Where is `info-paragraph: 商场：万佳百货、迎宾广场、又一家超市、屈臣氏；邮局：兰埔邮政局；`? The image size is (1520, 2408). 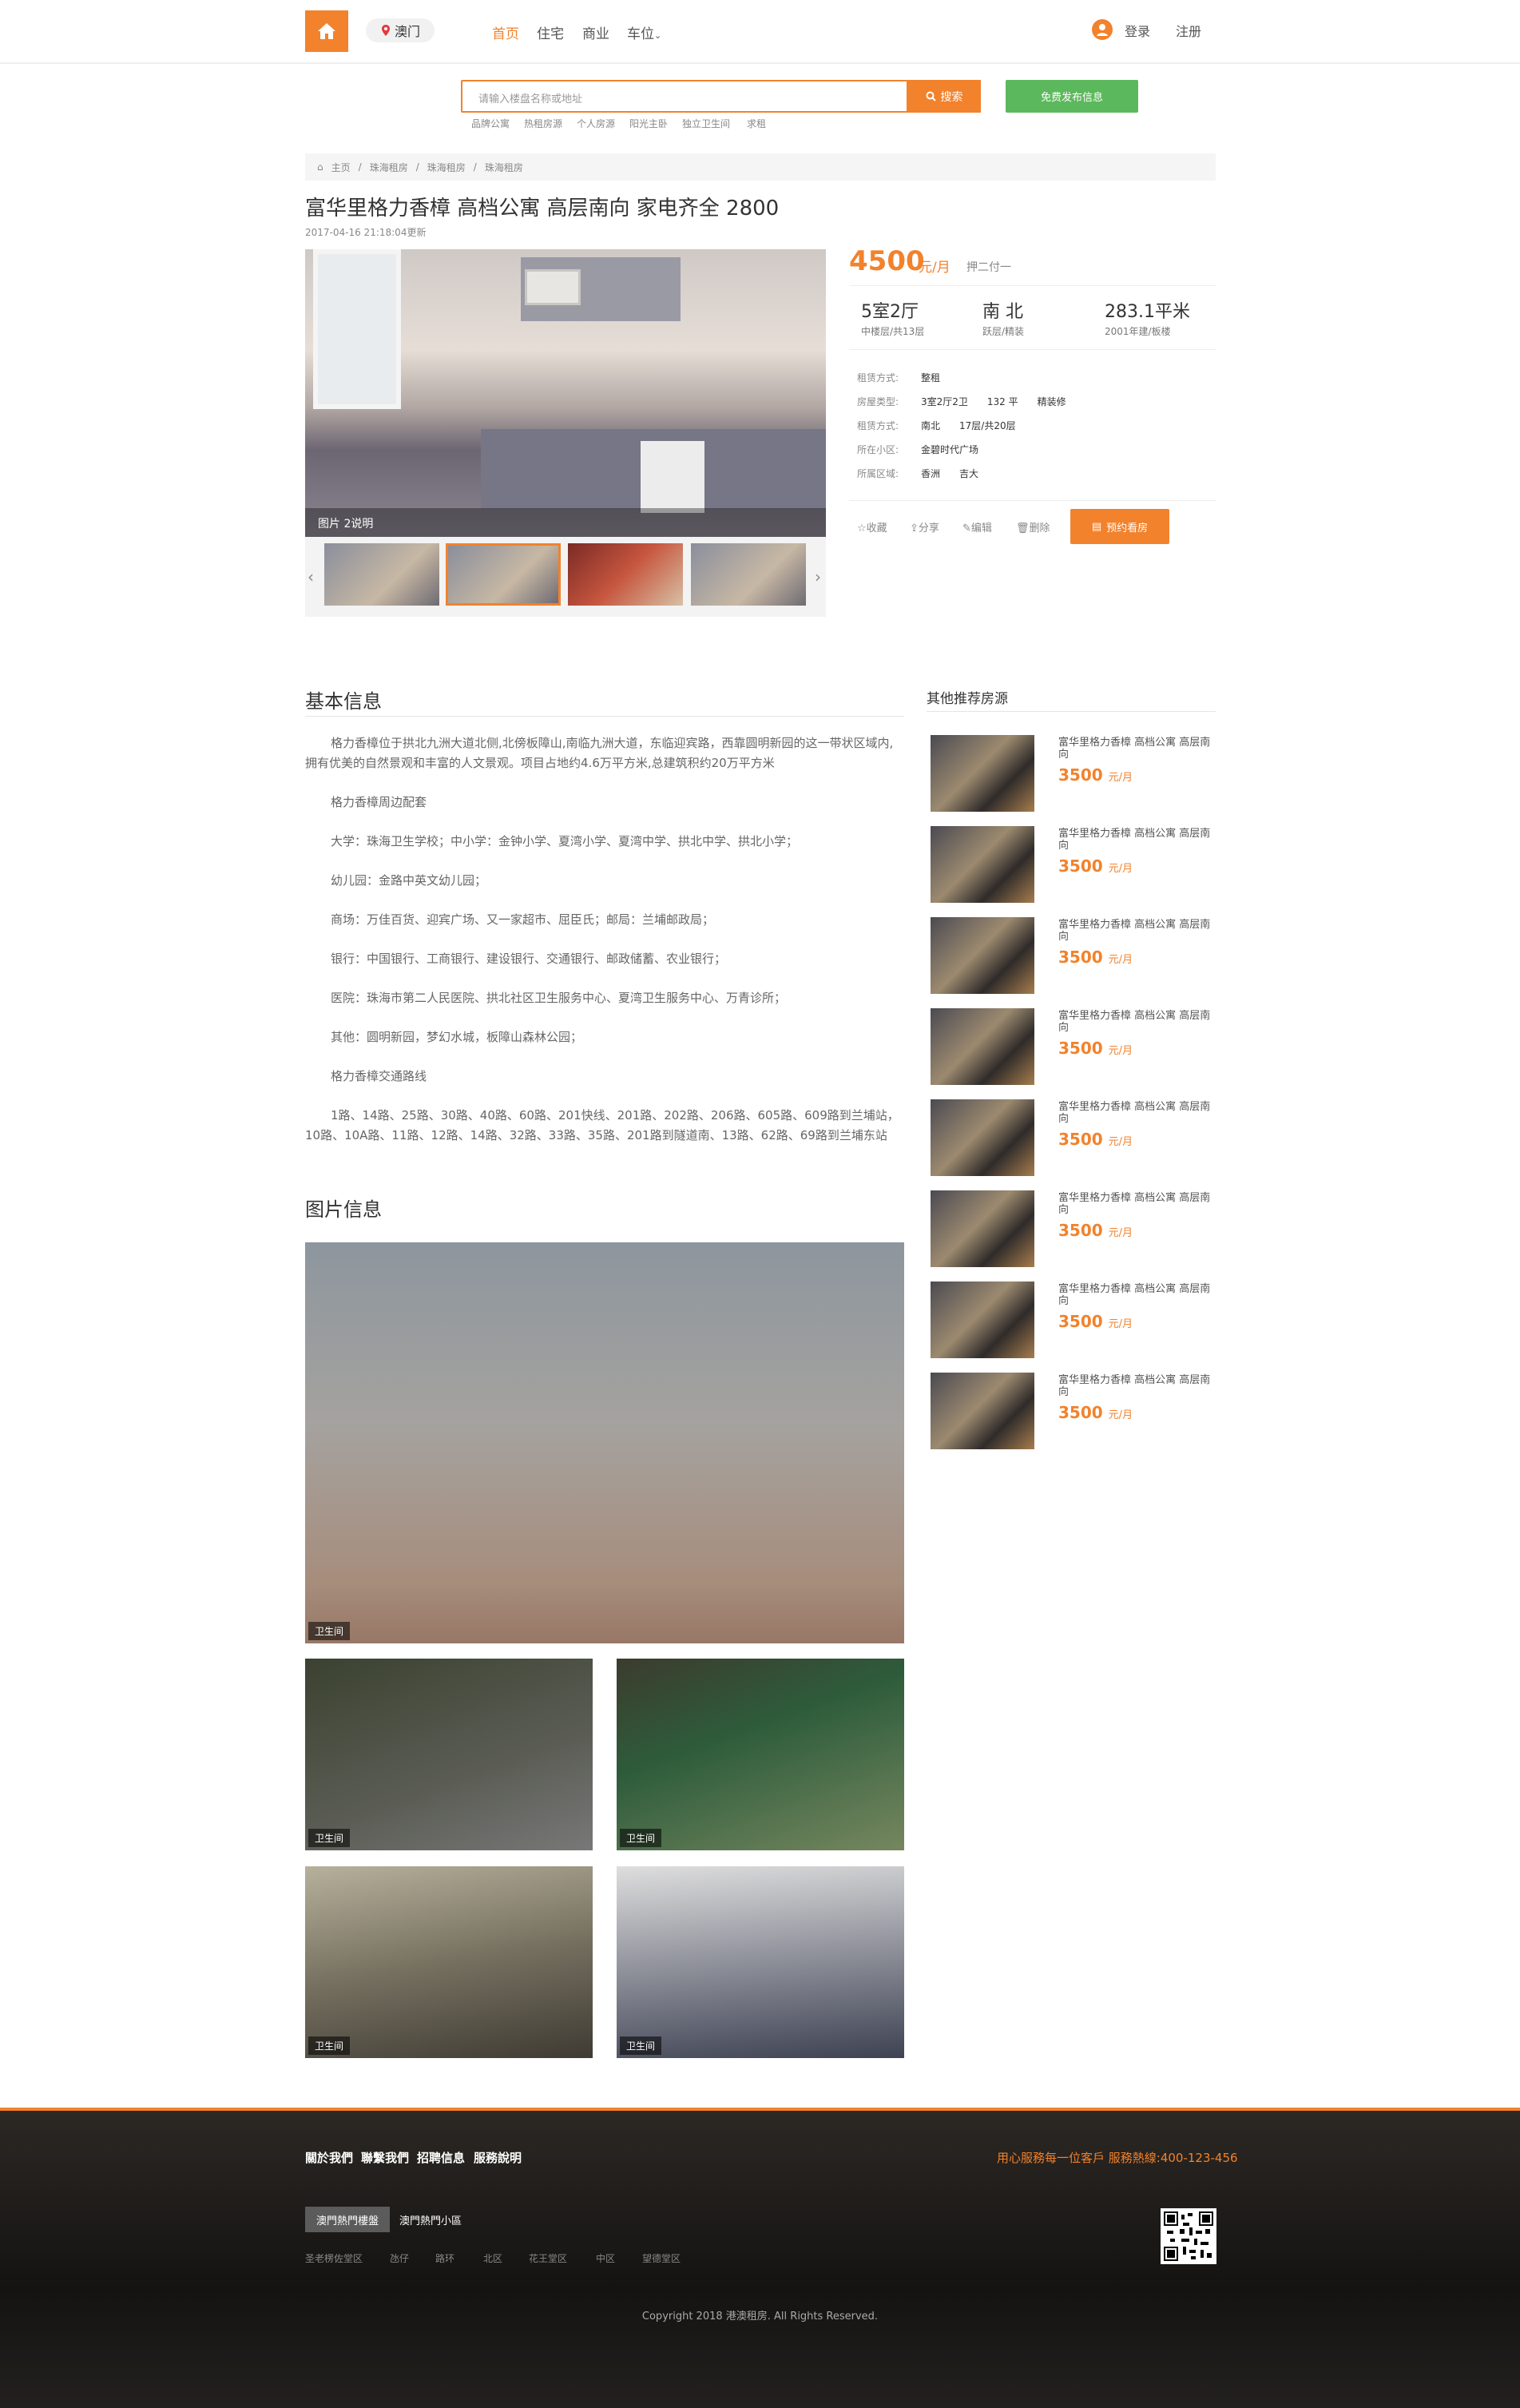 info-paragraph: 商场：万佳百货、迎宾广场、又一家超市、屈臣氏；邮局：兰埔邮政局； is located at coordinates (523, 920).